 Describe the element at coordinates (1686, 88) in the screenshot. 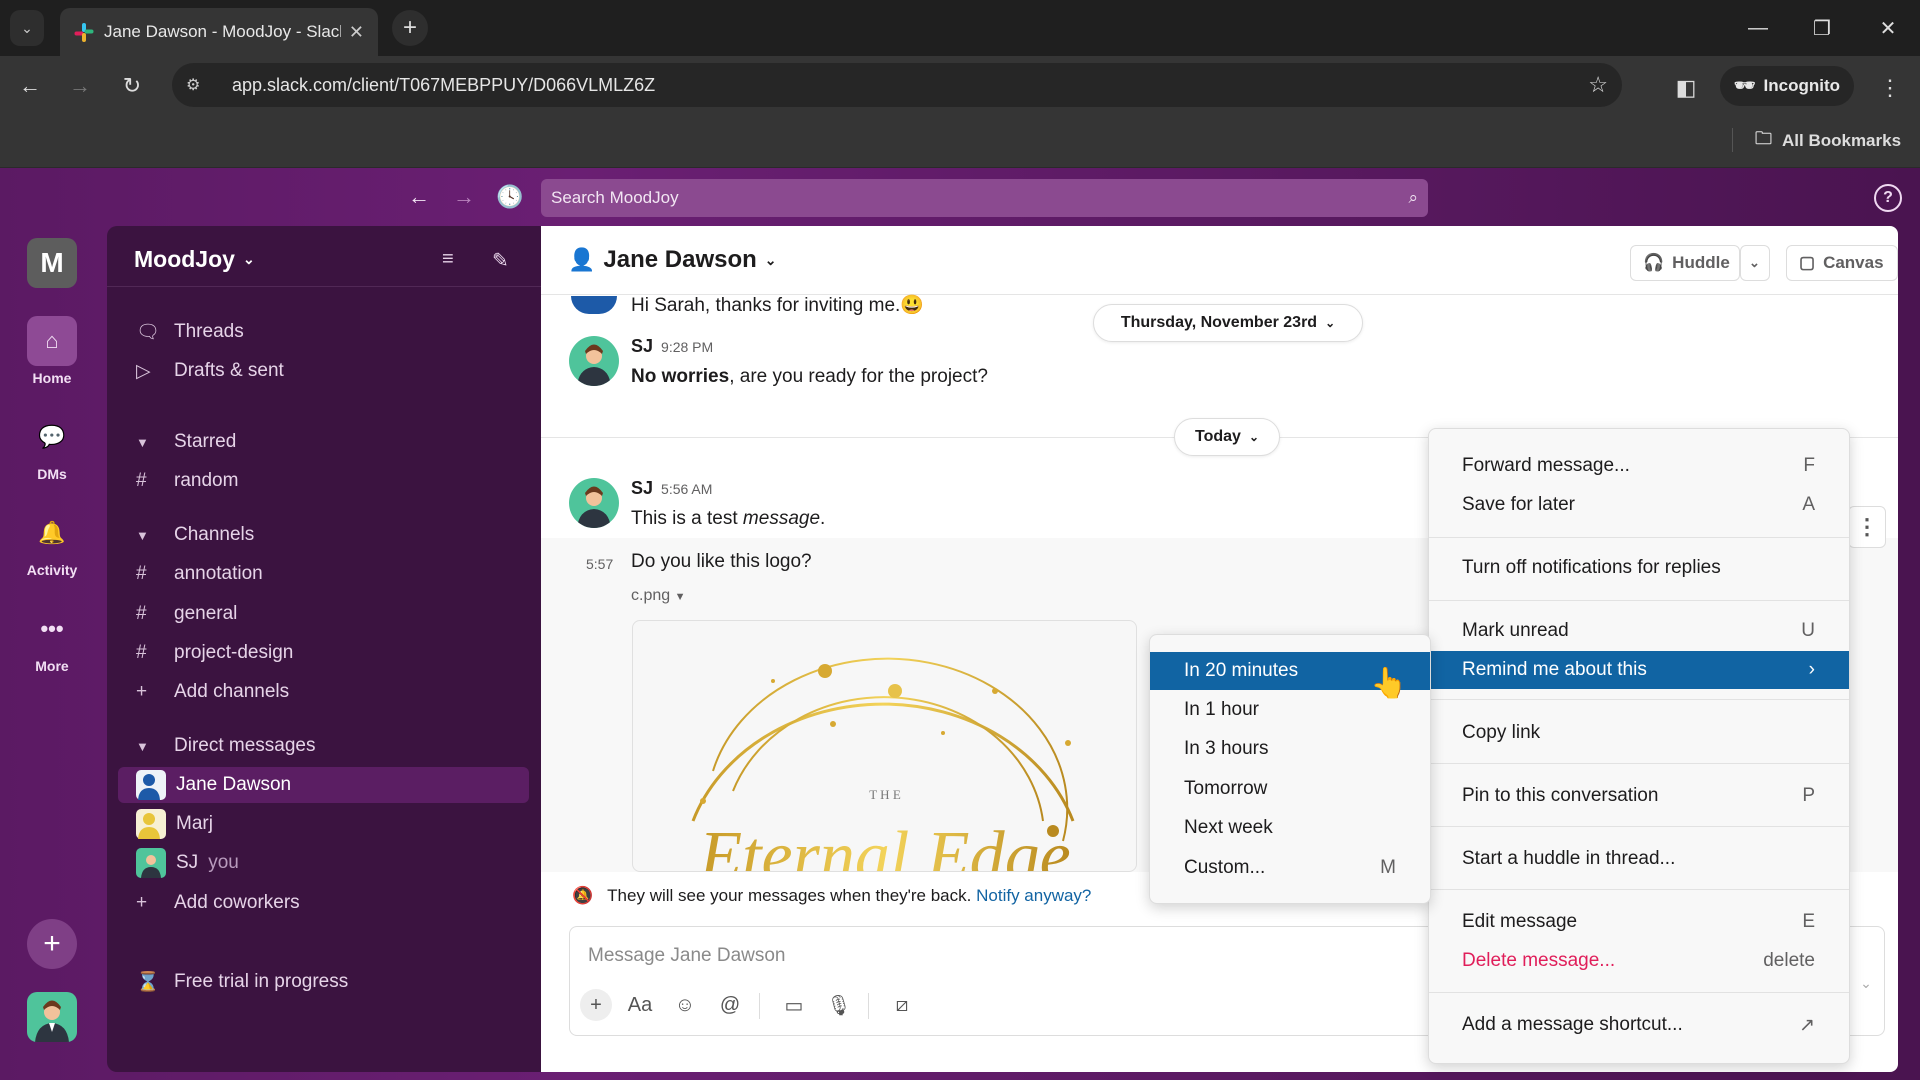

I see `side-panel-icon: ◧` at that location.